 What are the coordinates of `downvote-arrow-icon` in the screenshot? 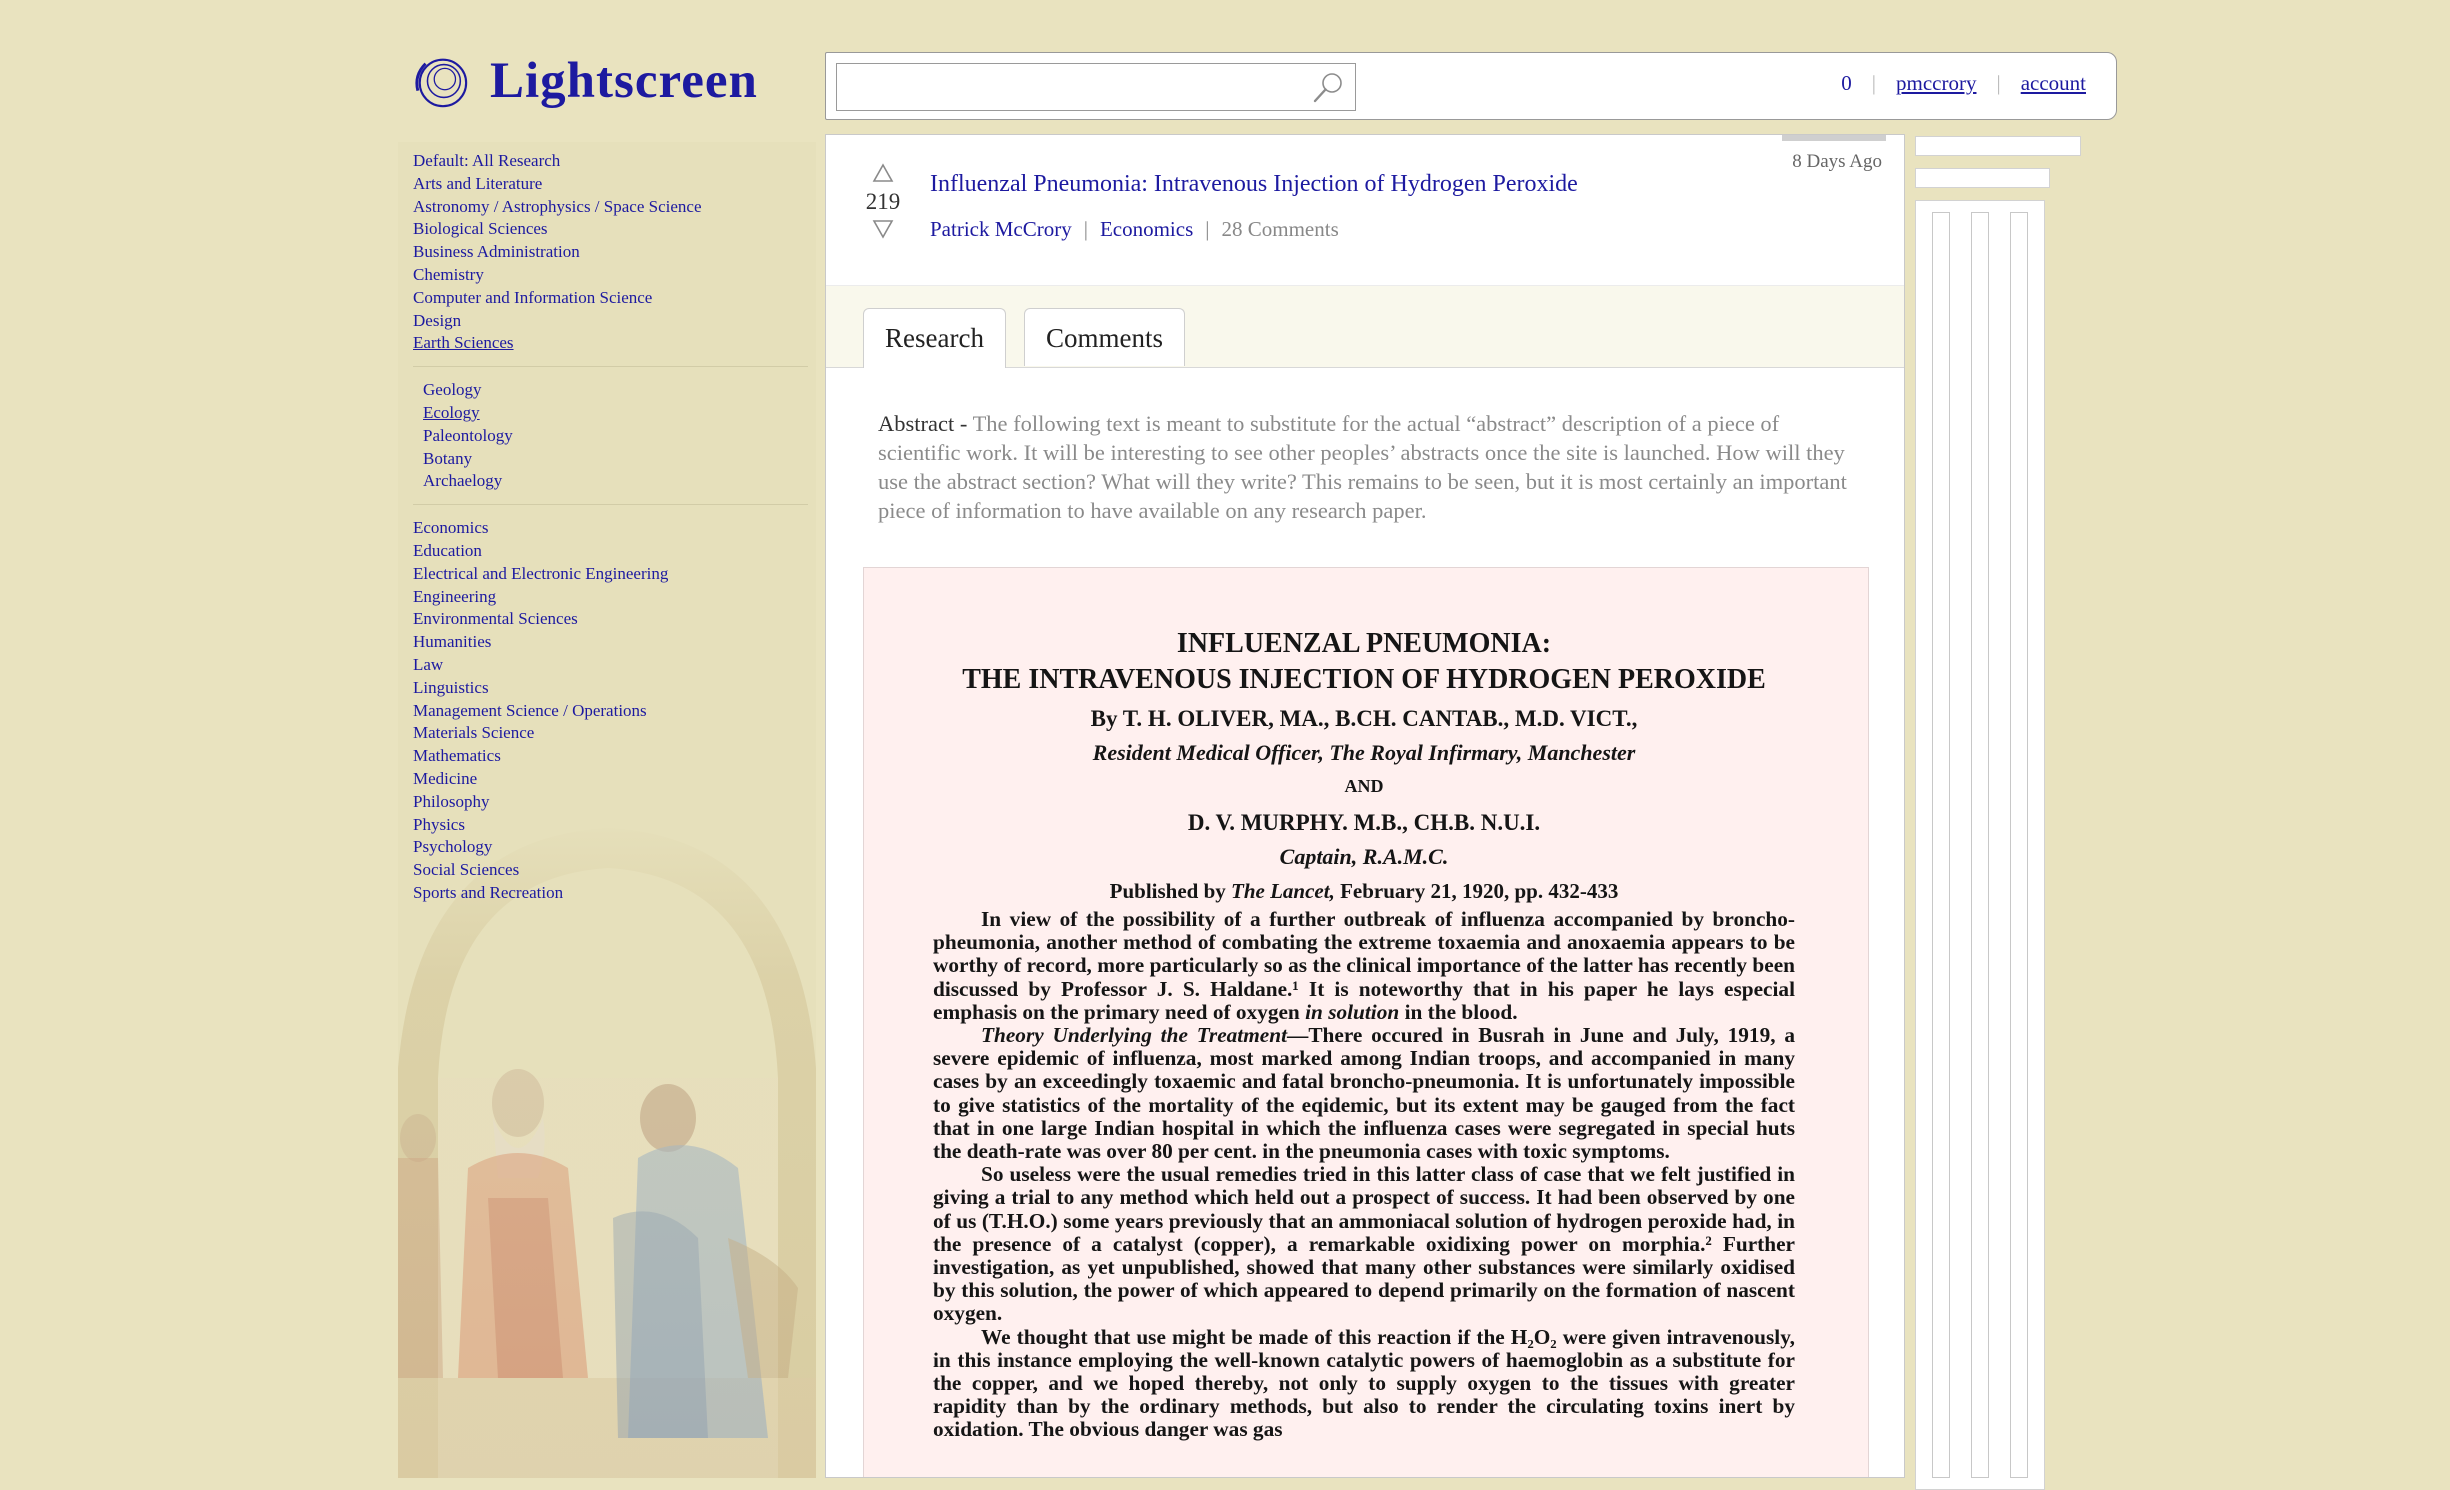 It's located at (883, 229).